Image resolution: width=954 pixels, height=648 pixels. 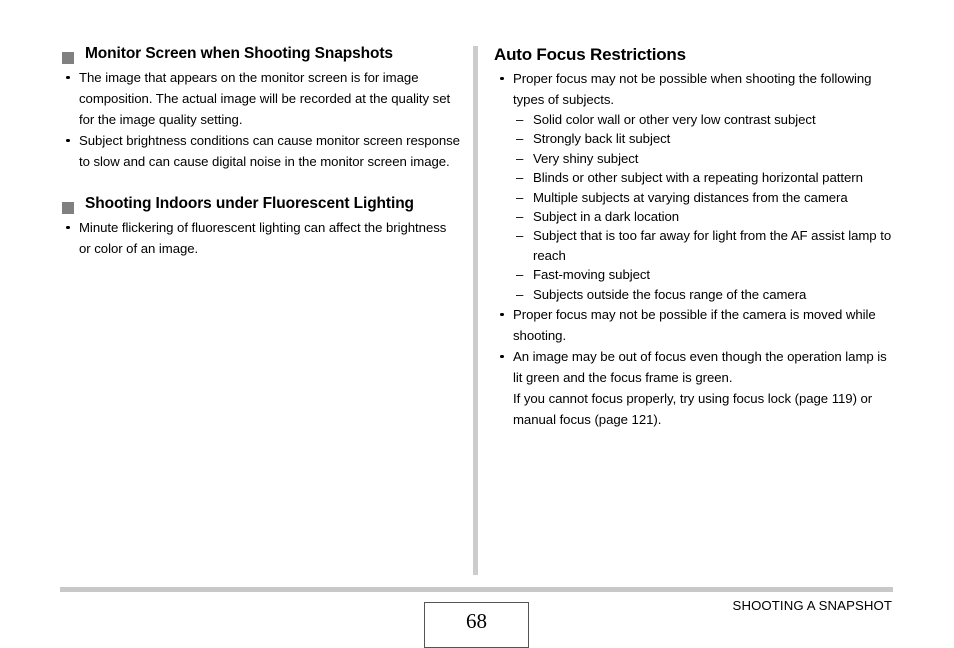 I want to click on section-heading-text: Monitor Screen when Shooting Snapshots, so click(x=239, y=53).